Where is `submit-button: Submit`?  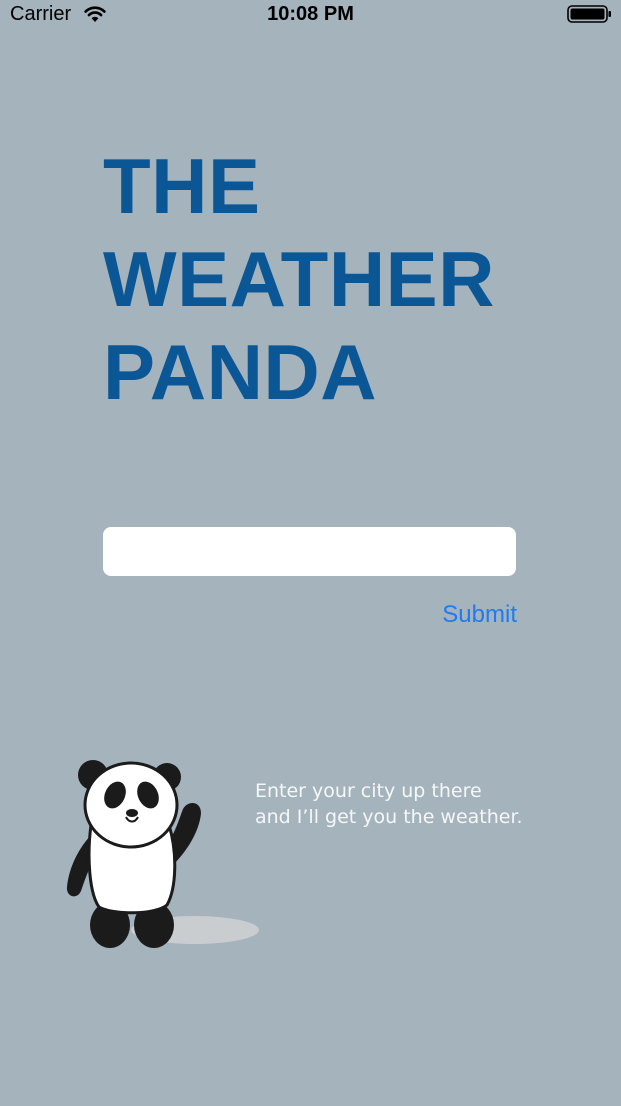
submit-button: Submit is located at coordinates (461, 615).